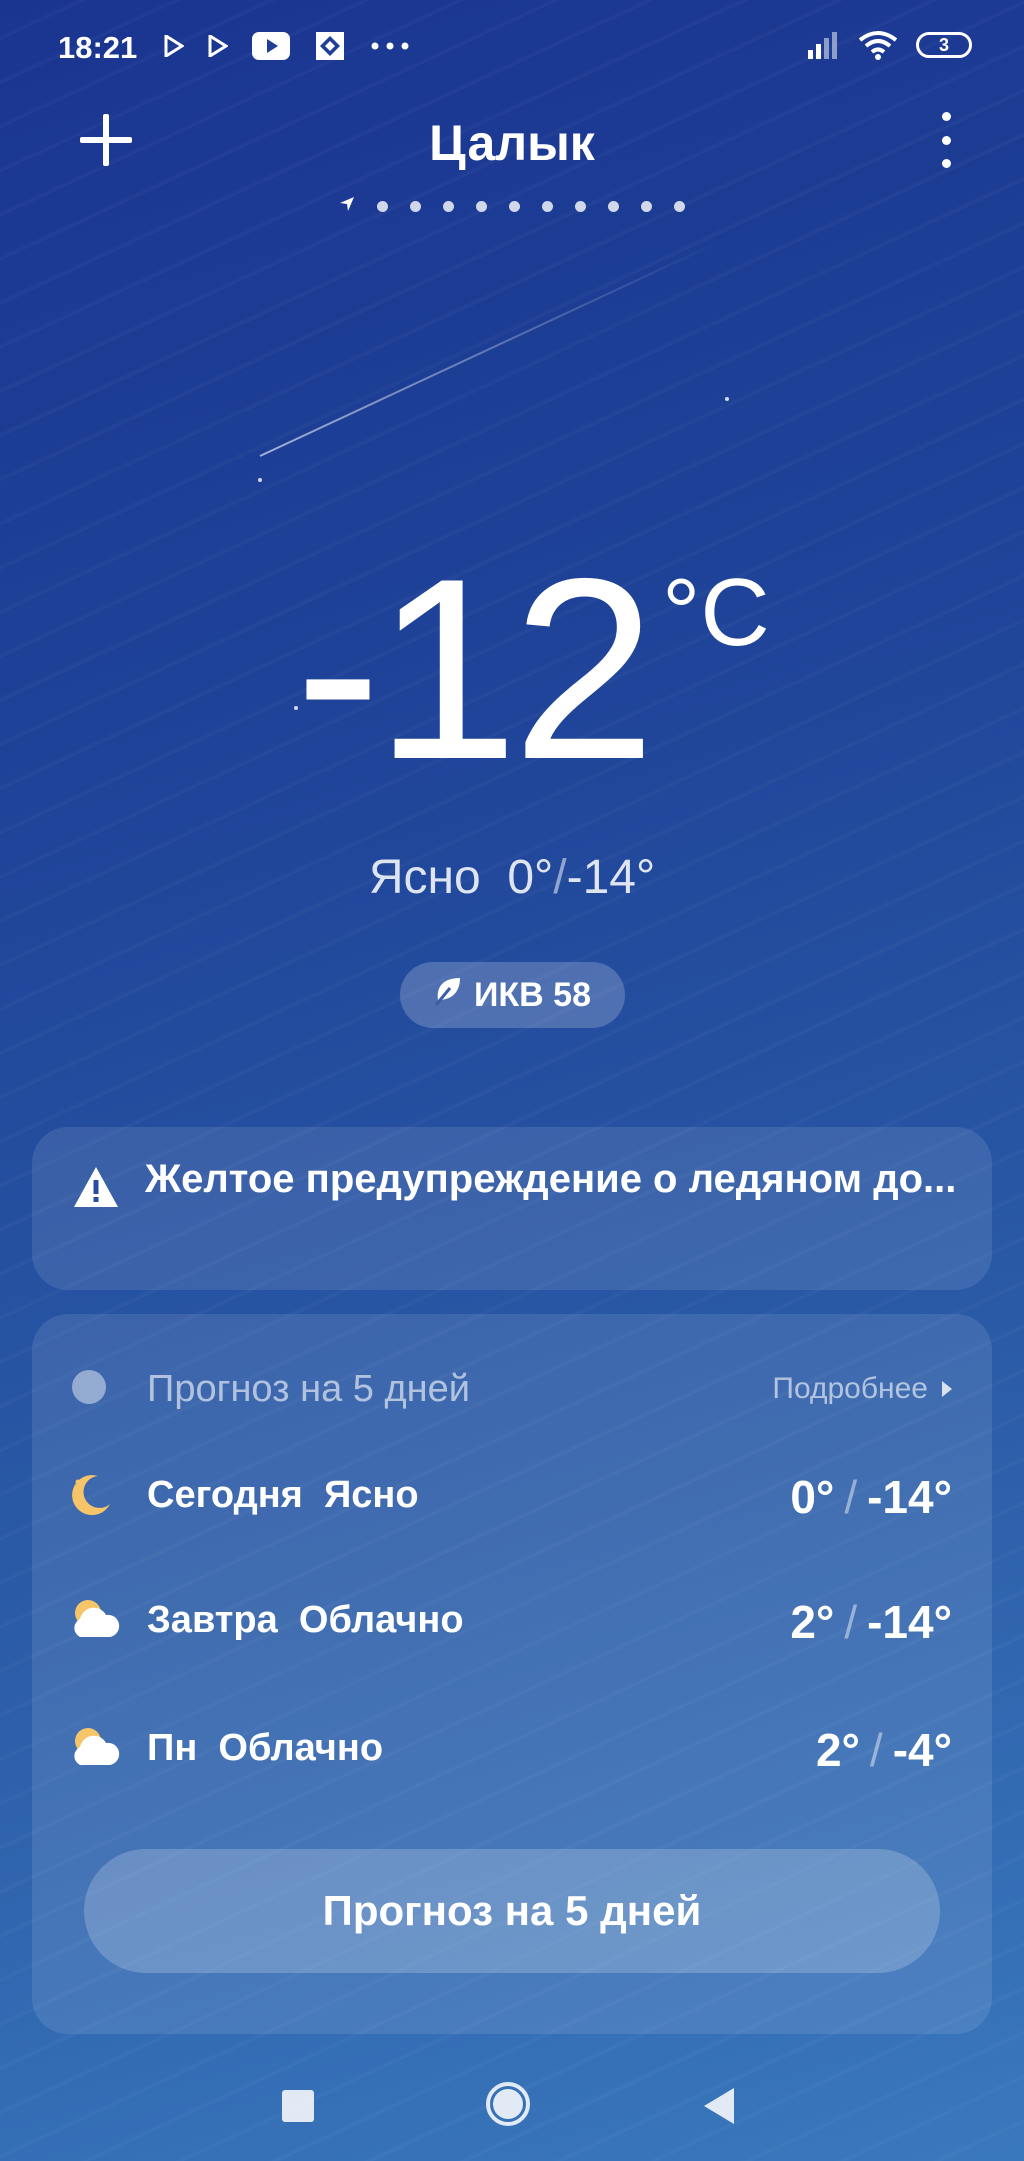 The height and width of the screenshot is (2161, 1024). I want to click on aqi-label: ИКВ 58, so click(532, 994).